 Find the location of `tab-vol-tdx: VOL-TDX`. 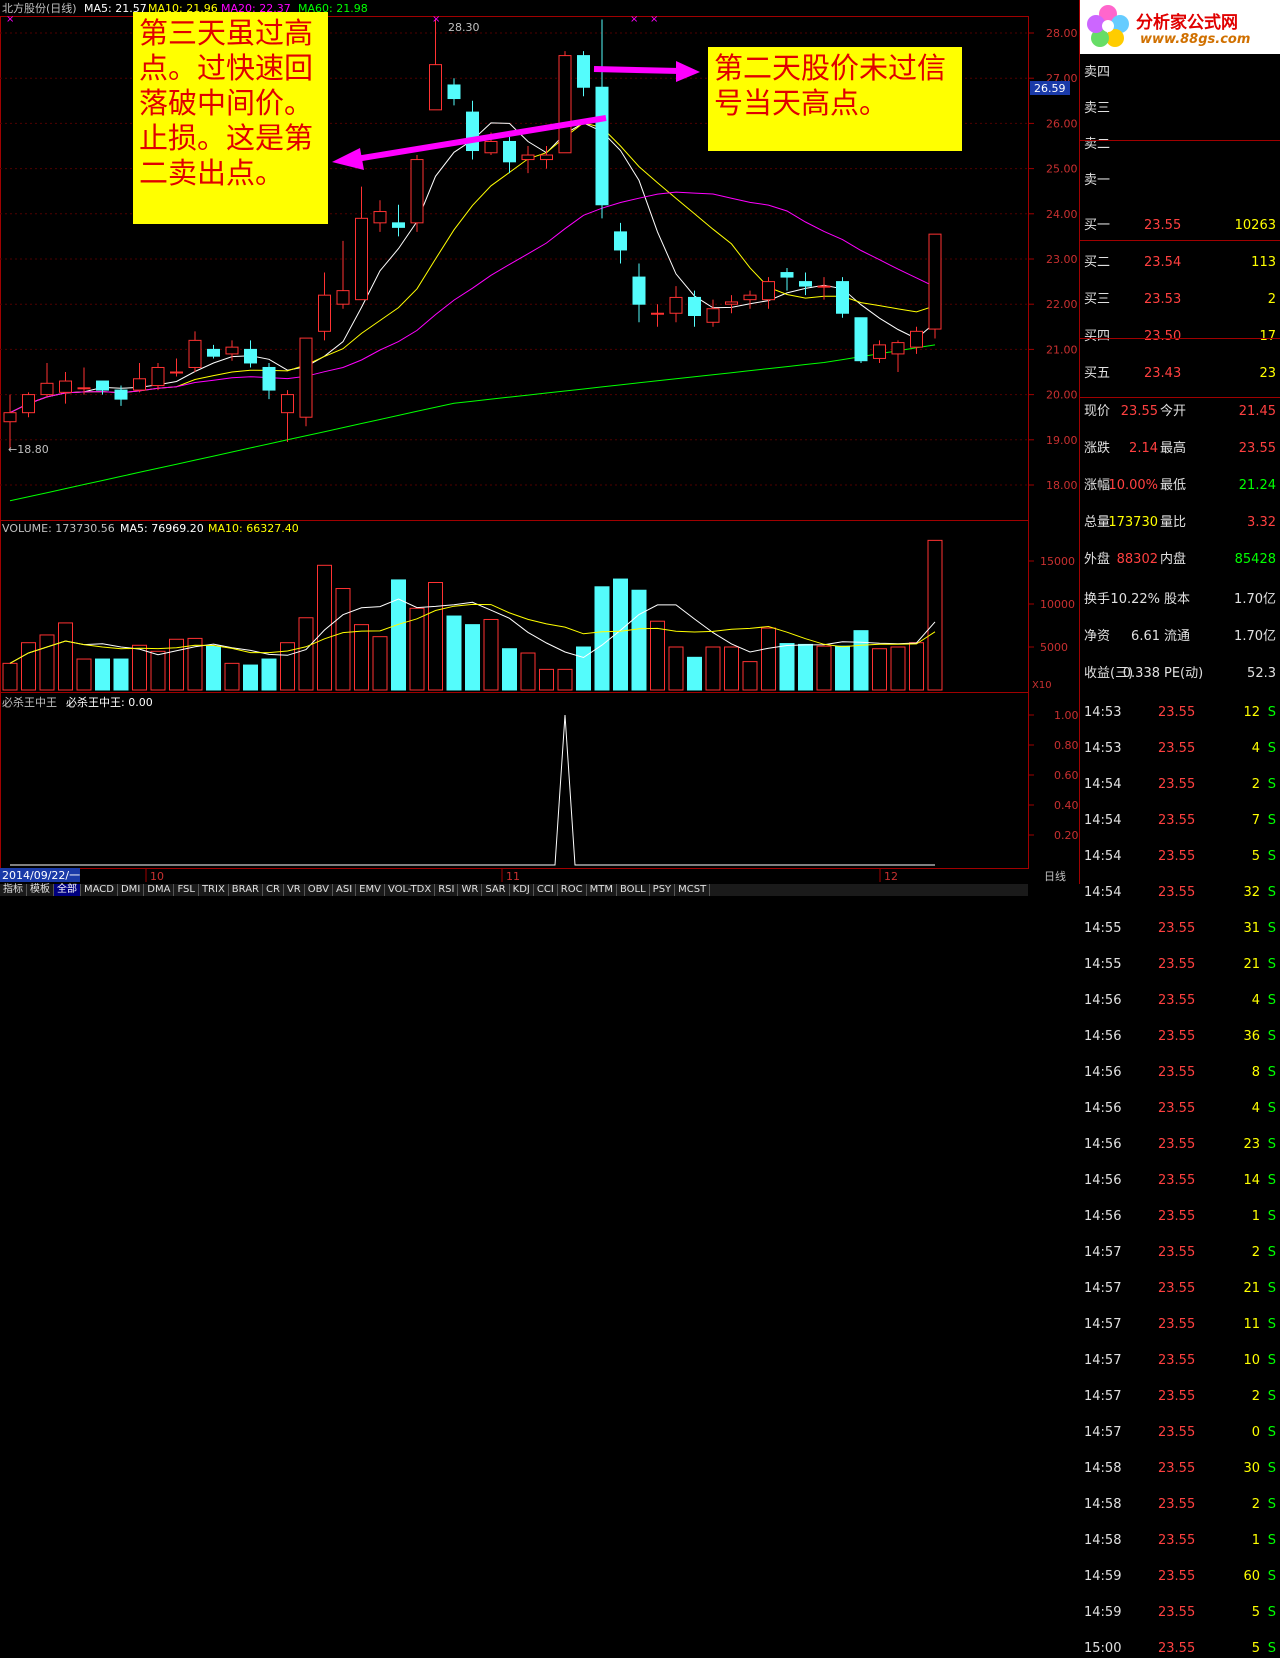

tab-vol-tdx: VOL-TDX is located at coordinates (410, 890).